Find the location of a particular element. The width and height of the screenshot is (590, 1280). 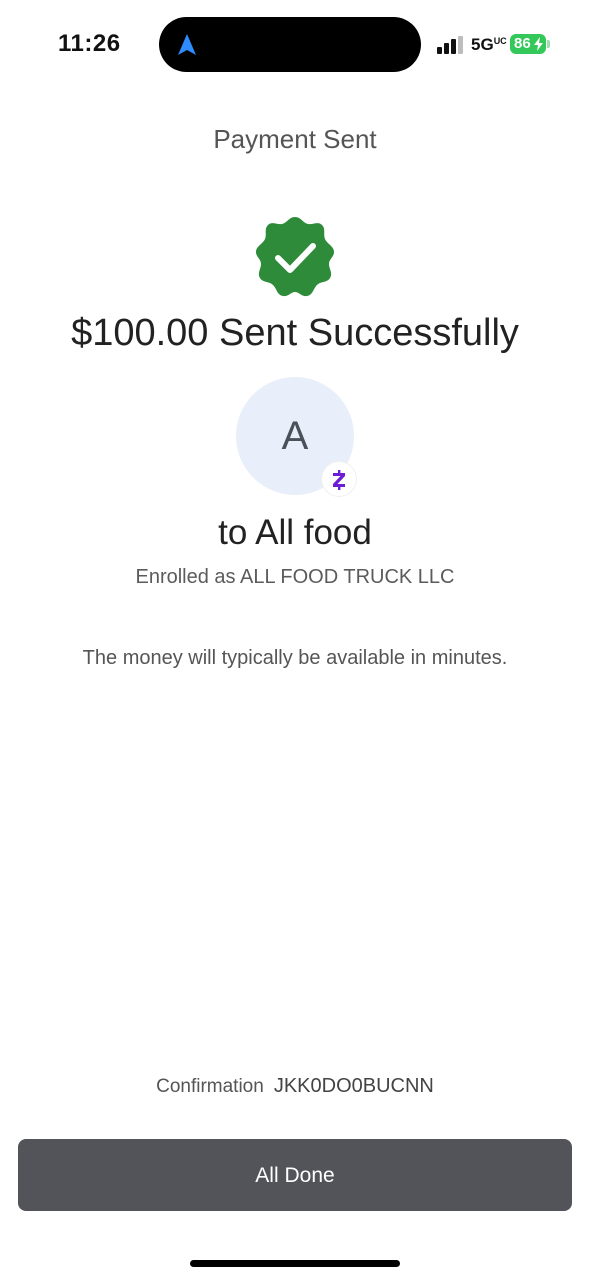

battery-level: 86 is located at coordinates (528, 44).